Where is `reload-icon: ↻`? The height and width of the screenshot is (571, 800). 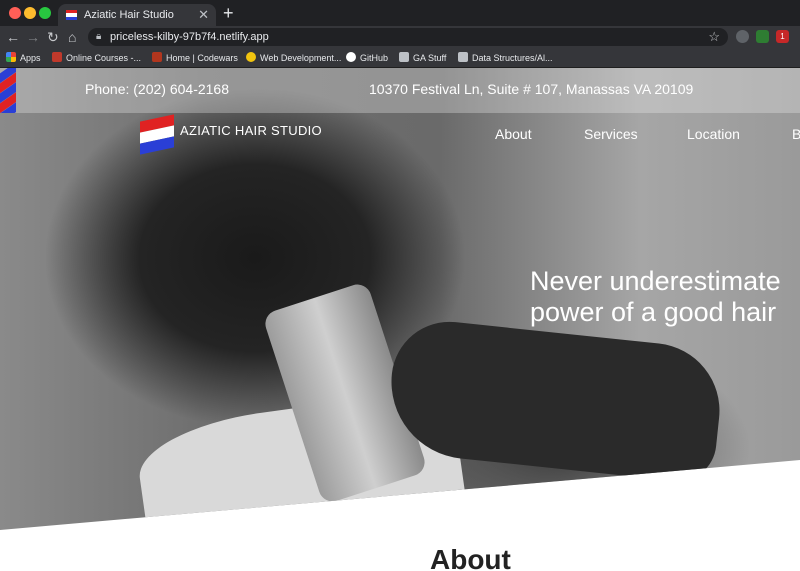 reload-icon: ↻ is located at coordinates (53, 37).